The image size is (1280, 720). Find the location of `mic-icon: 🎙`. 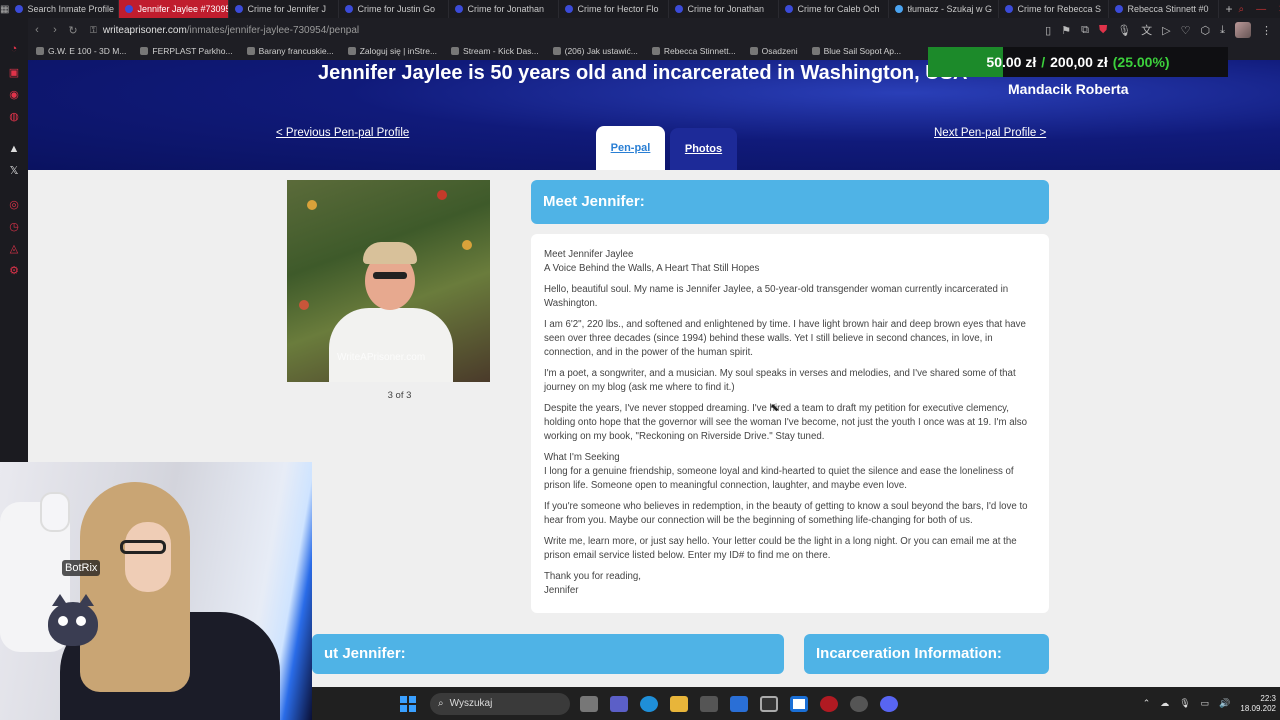

mic-icon: 🎙 is located at coordinates (1124, 30).